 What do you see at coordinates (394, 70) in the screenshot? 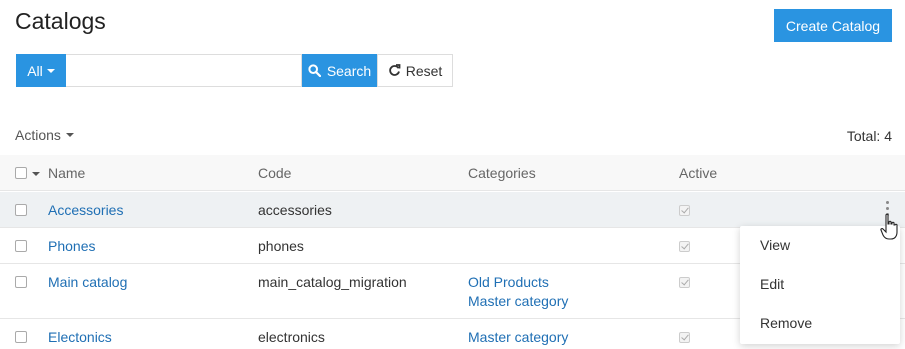
I see `refresh-icon` at bounding box center [394, 70].